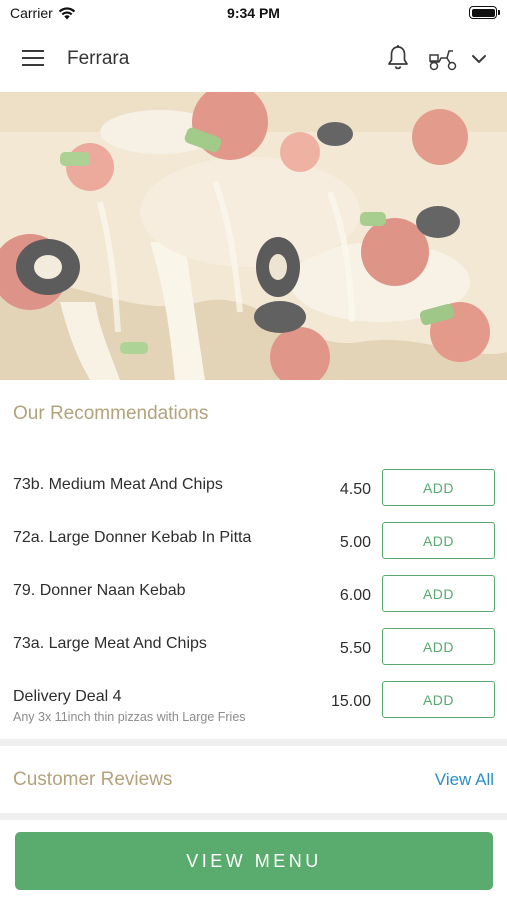  Describe the element at coordinates (355, 648) in the screenshot. I see `item-price: 5.50` at that location.